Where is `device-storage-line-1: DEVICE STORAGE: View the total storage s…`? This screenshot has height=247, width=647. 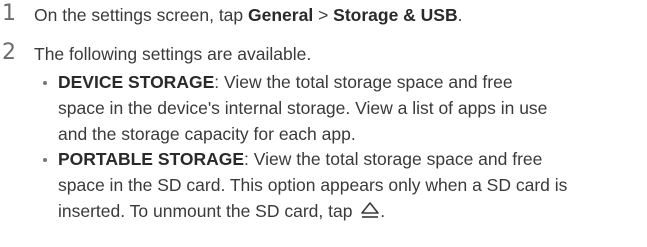 device-storage-line-1: DEVICE STORAGE: View the total storage s… is located at coordinates (285, 82).